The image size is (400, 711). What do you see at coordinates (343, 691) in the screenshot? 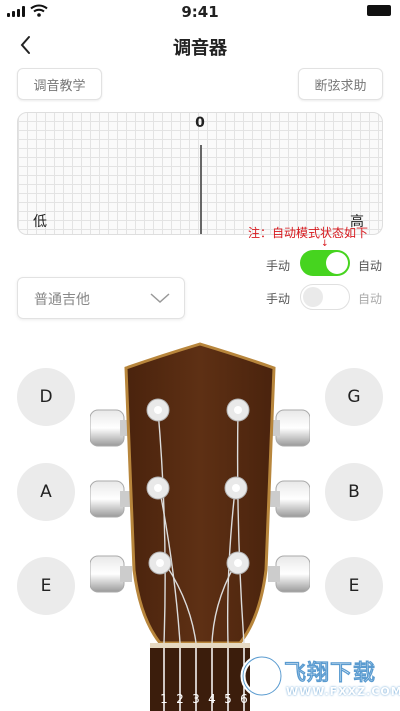
I see `watermark-url: WWW.FXXZ.COM` at bounding box center [343, 691].